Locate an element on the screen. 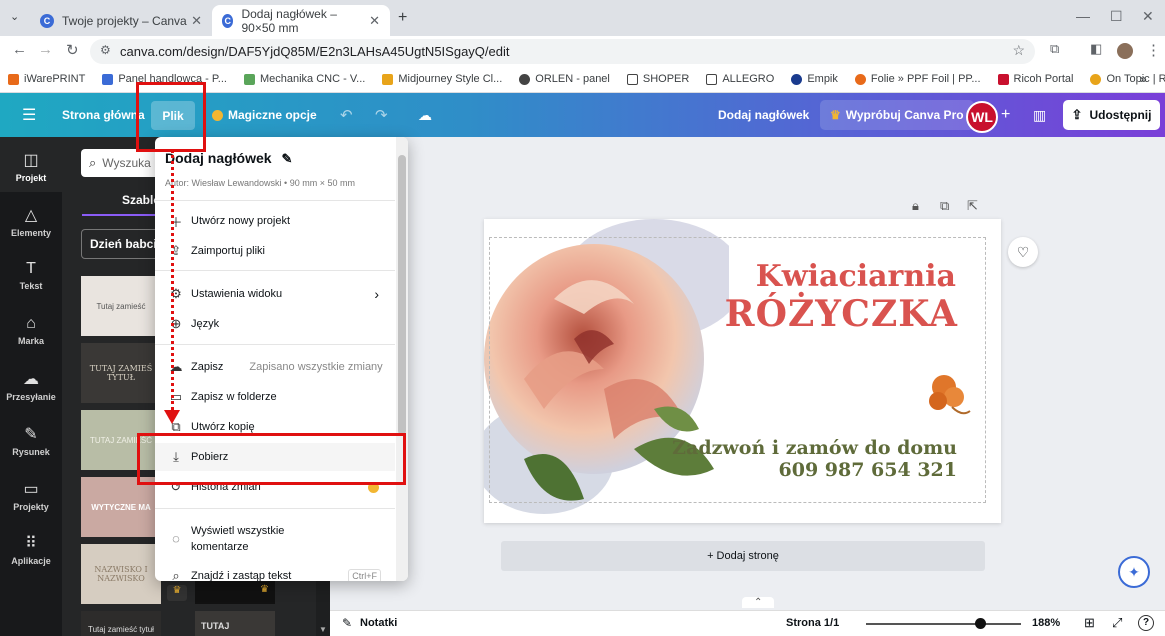  menu-design-title: Dodaj nagłówek ✎ is located at coordinates (228, 158).